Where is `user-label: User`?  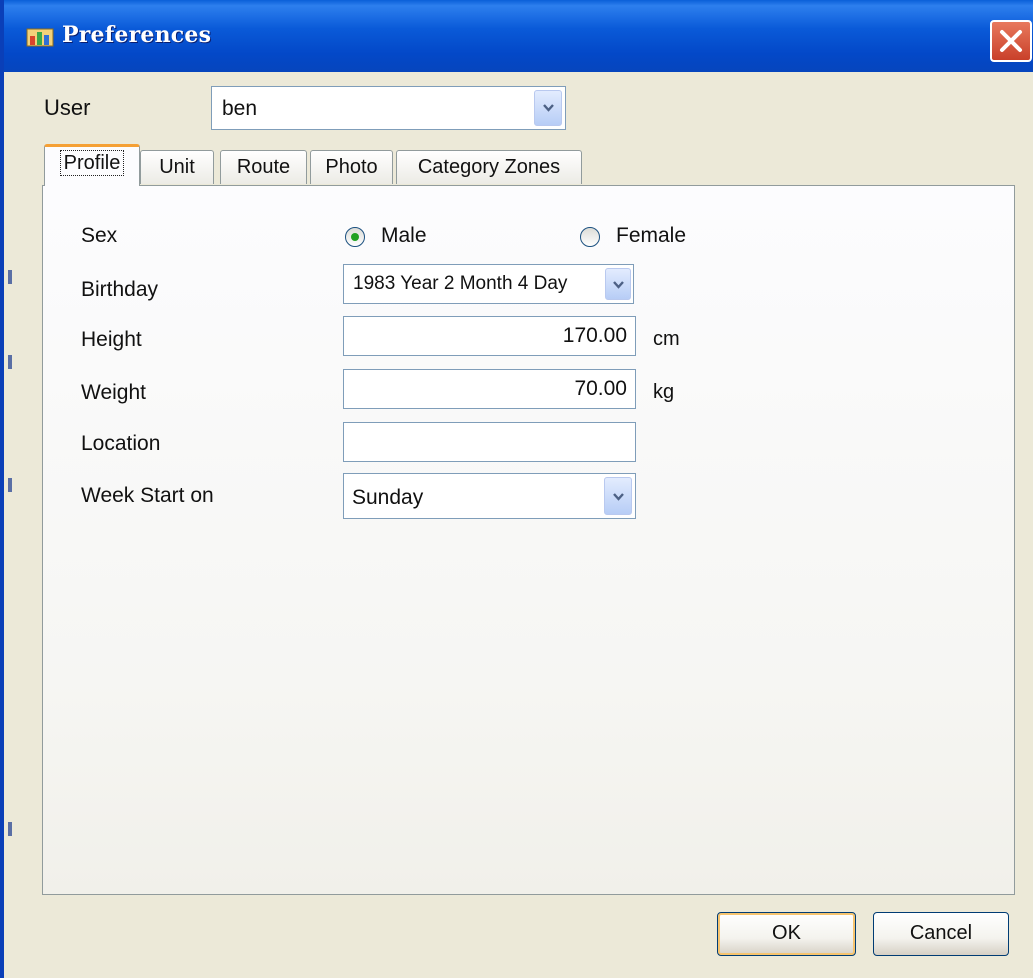
user-label: User is located at coordinates (67, 107).